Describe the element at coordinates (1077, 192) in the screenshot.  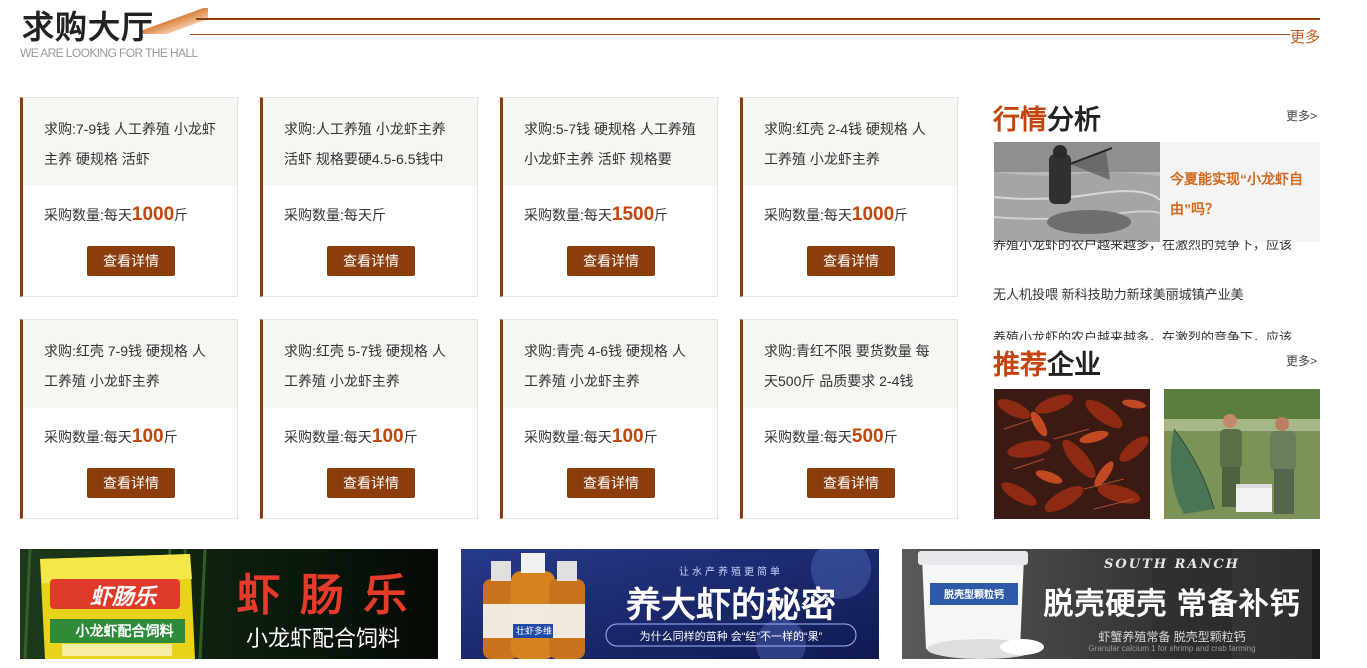
I see `news-feature-image` at that location.